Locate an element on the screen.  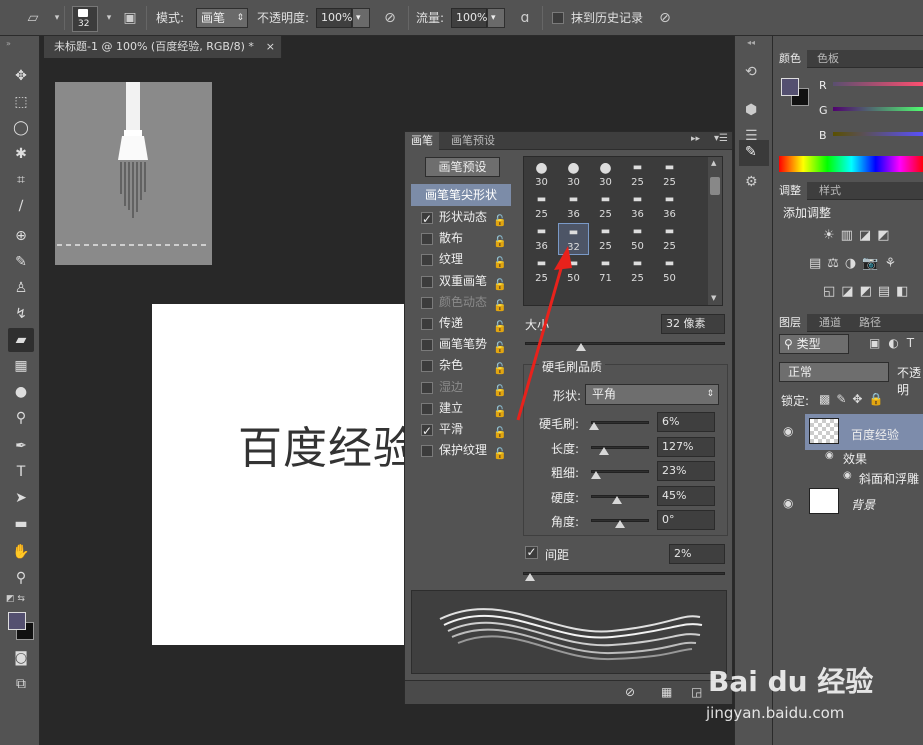
flow-dropdown-icon: ▾ is located at coordinates (496, 18).